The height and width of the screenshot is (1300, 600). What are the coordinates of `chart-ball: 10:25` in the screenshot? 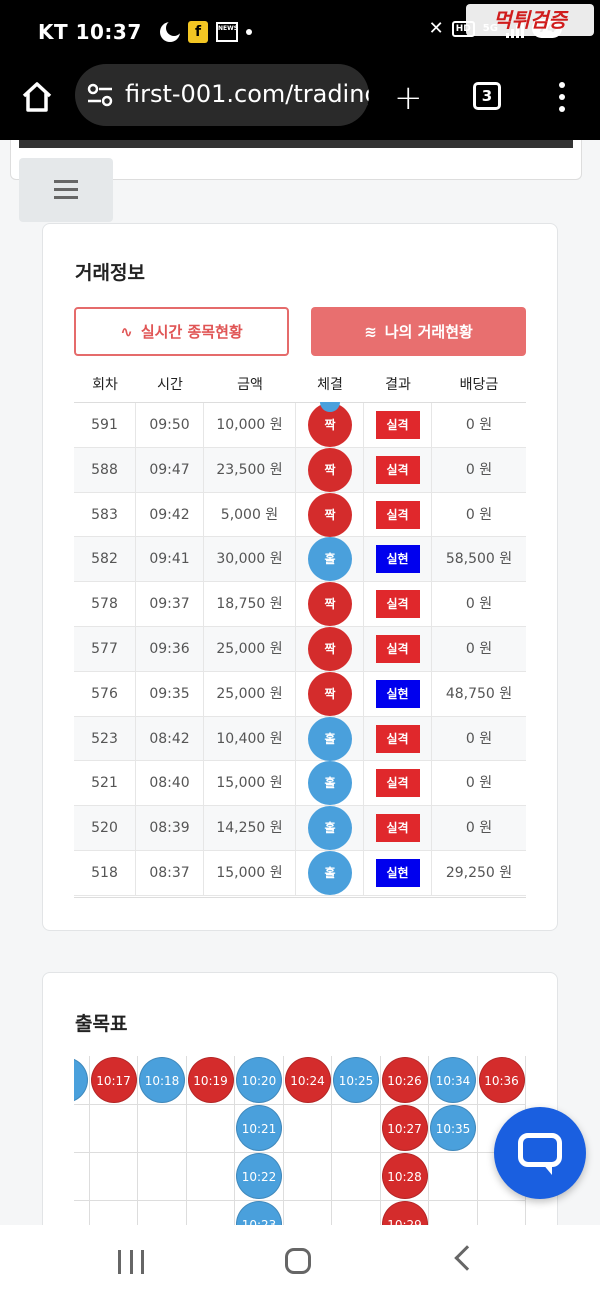 It's located at (356, 1080).